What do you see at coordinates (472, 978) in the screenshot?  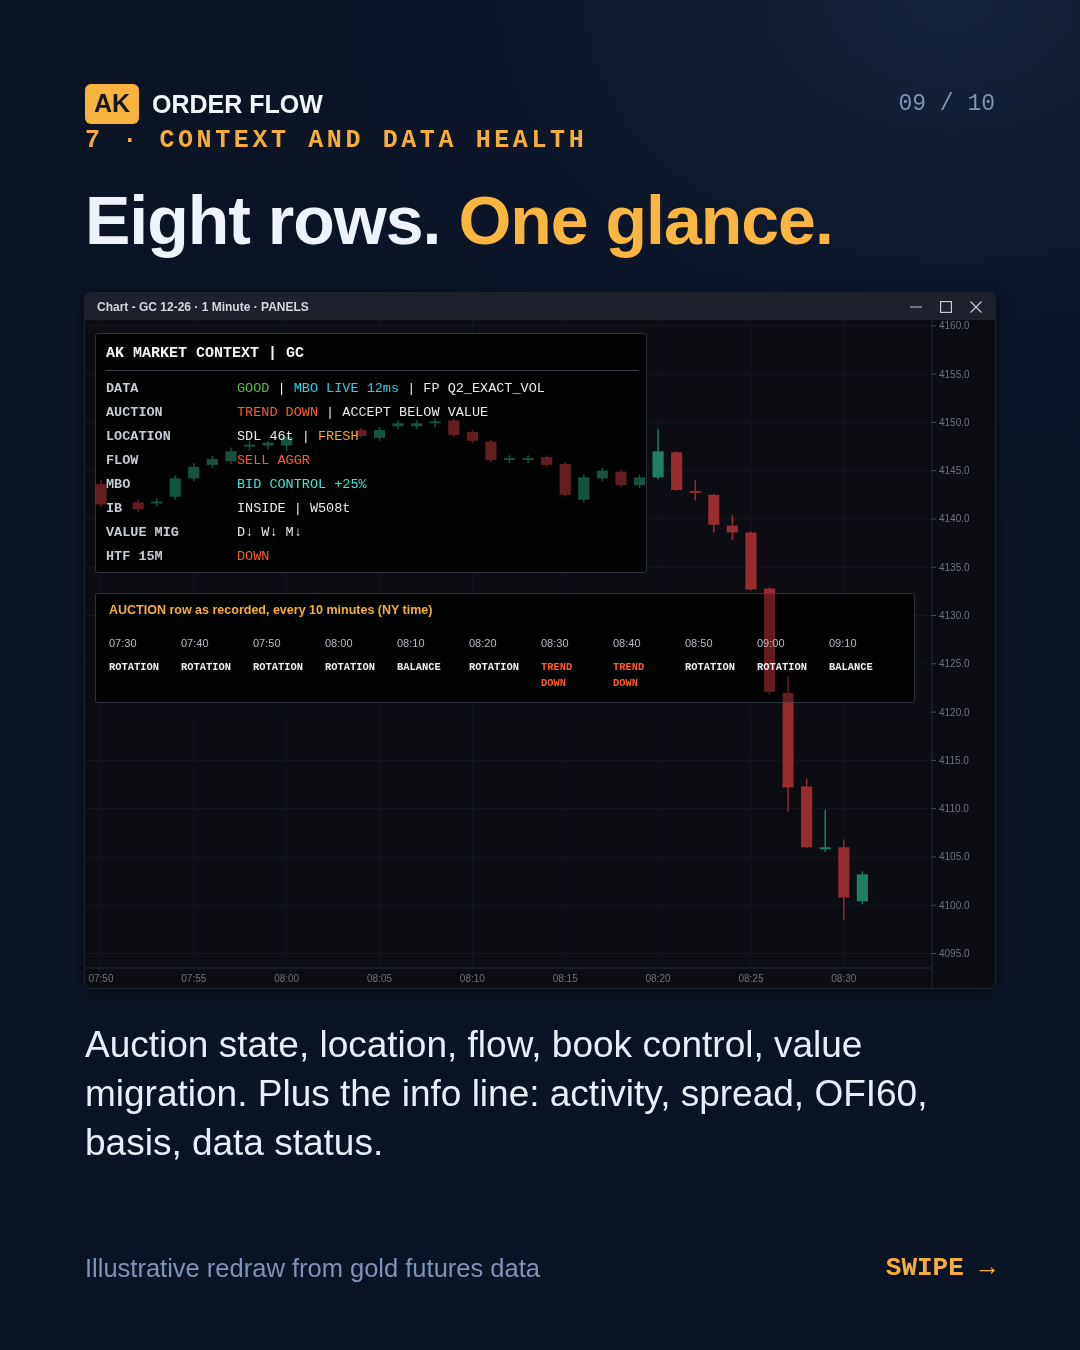 I see `time-label: 08:10` at bounding box center [472, 978].